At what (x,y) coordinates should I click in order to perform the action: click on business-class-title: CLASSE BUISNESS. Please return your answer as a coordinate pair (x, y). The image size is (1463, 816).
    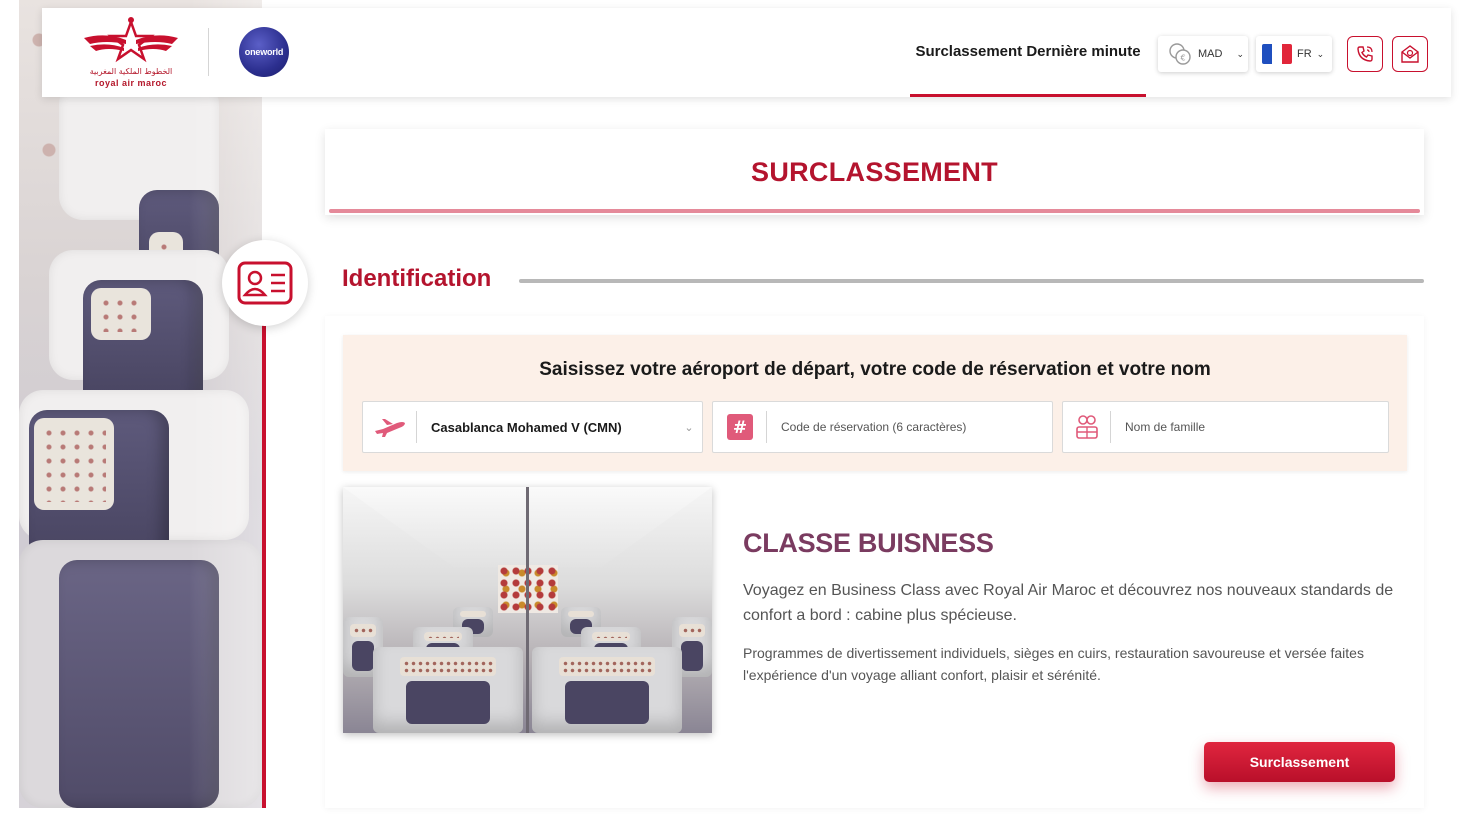
    Looking at the image, I should click on (868, 543).